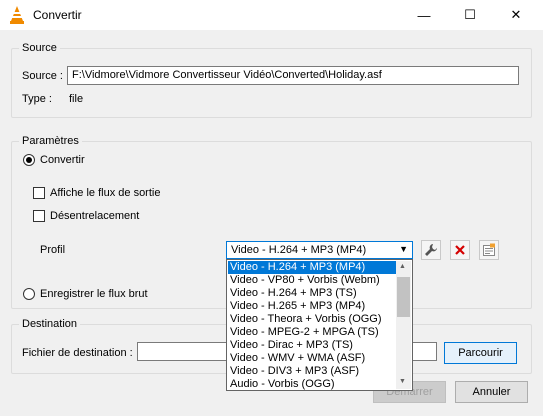 This screenshot has height=416, width=543. What do you see at coordinates (299, 250) in the screenshot?
I see `profile-select-value: Video - H.264 + MP3 (MP4)` at bounding box center [299, 250].